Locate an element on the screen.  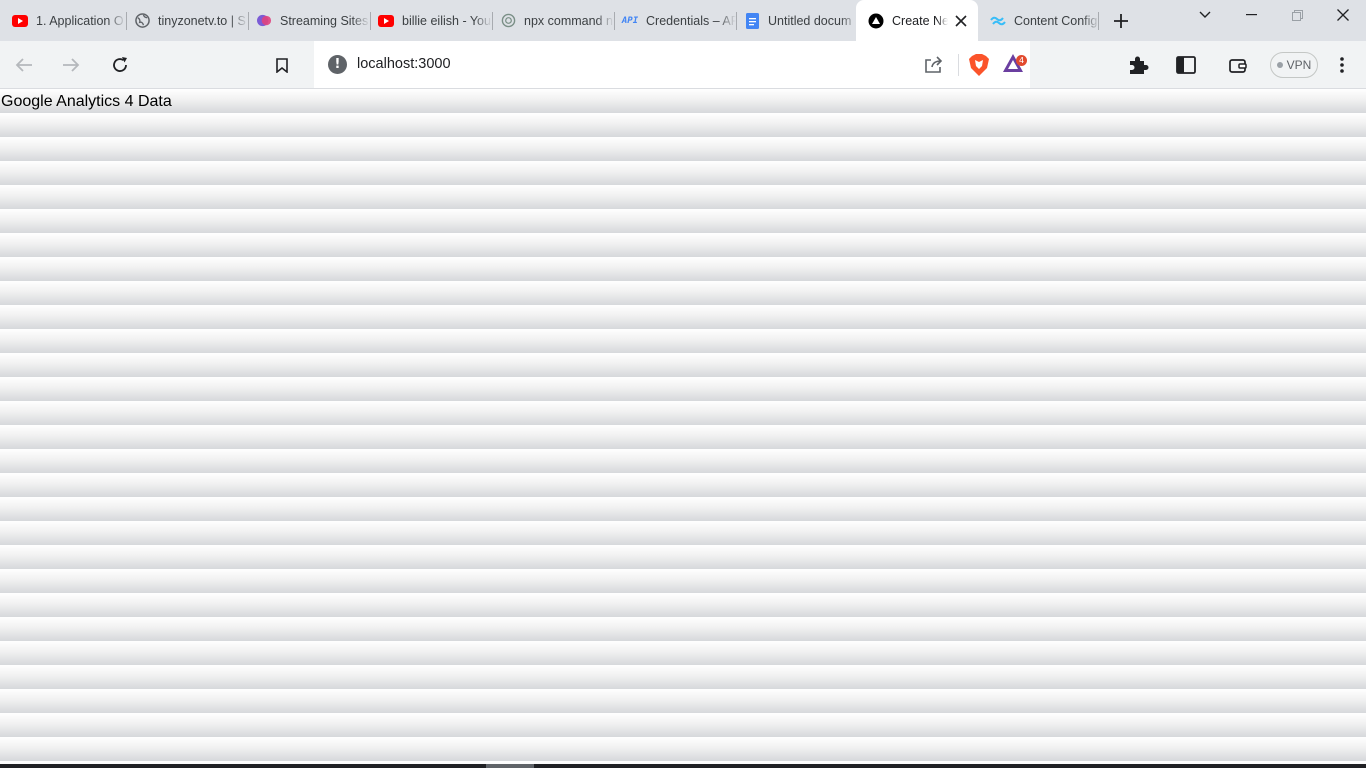
restore-button is located at coordinates (1297, 15).